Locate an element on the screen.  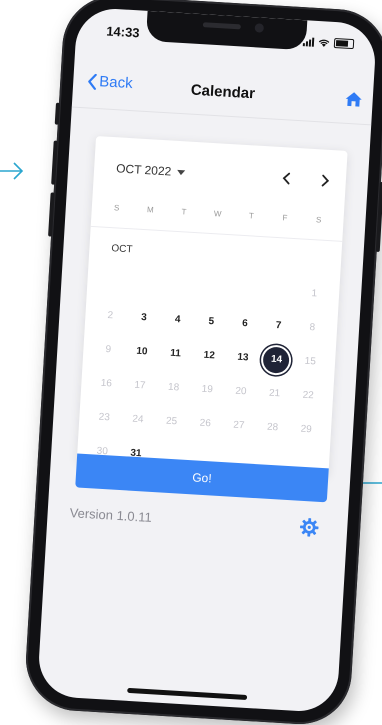
weekday-header: S M T W T F S is located at coordinates (218, 213).